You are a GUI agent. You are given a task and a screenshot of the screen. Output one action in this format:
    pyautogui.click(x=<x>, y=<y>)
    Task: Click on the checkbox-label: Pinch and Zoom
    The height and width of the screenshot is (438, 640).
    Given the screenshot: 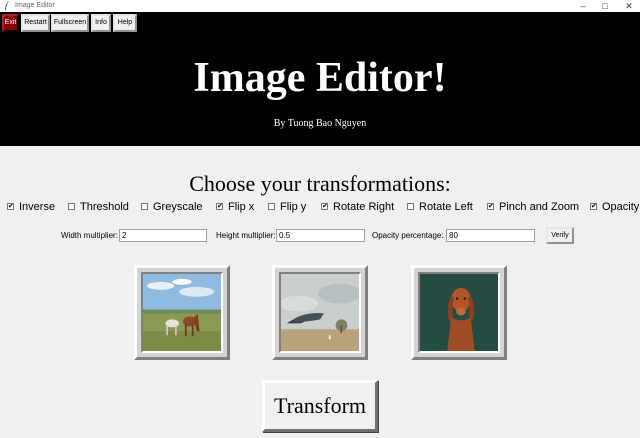 What is the action you would take?
    pyautogui.click(x=539, y=207)
    